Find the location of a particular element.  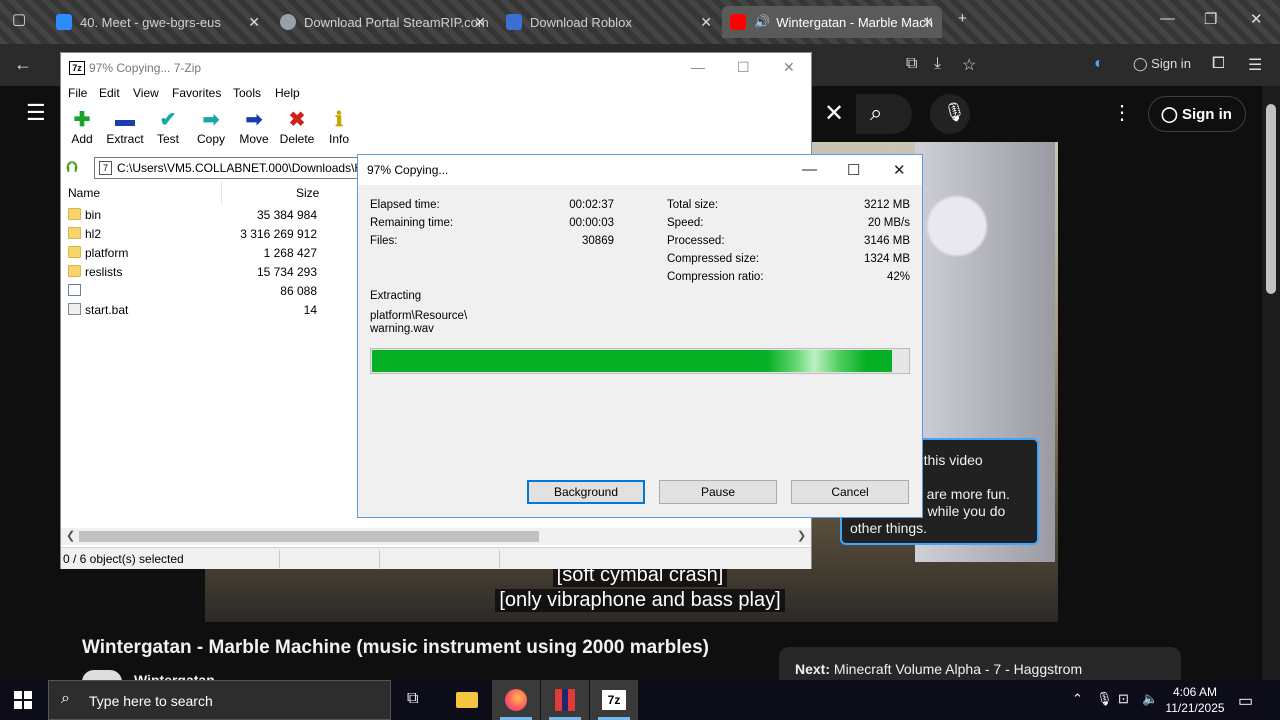

more-options-icon: ⋮ is located at coordinates (1122, 112).